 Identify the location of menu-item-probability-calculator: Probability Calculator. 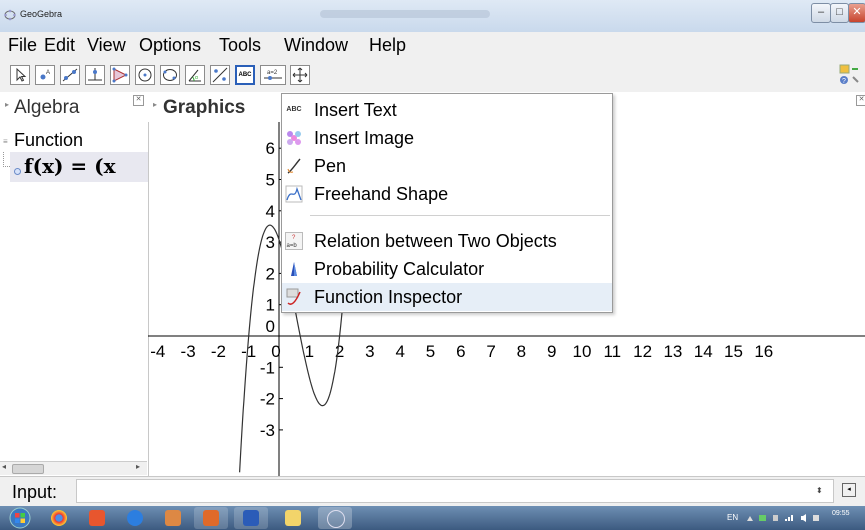
(447, 269).